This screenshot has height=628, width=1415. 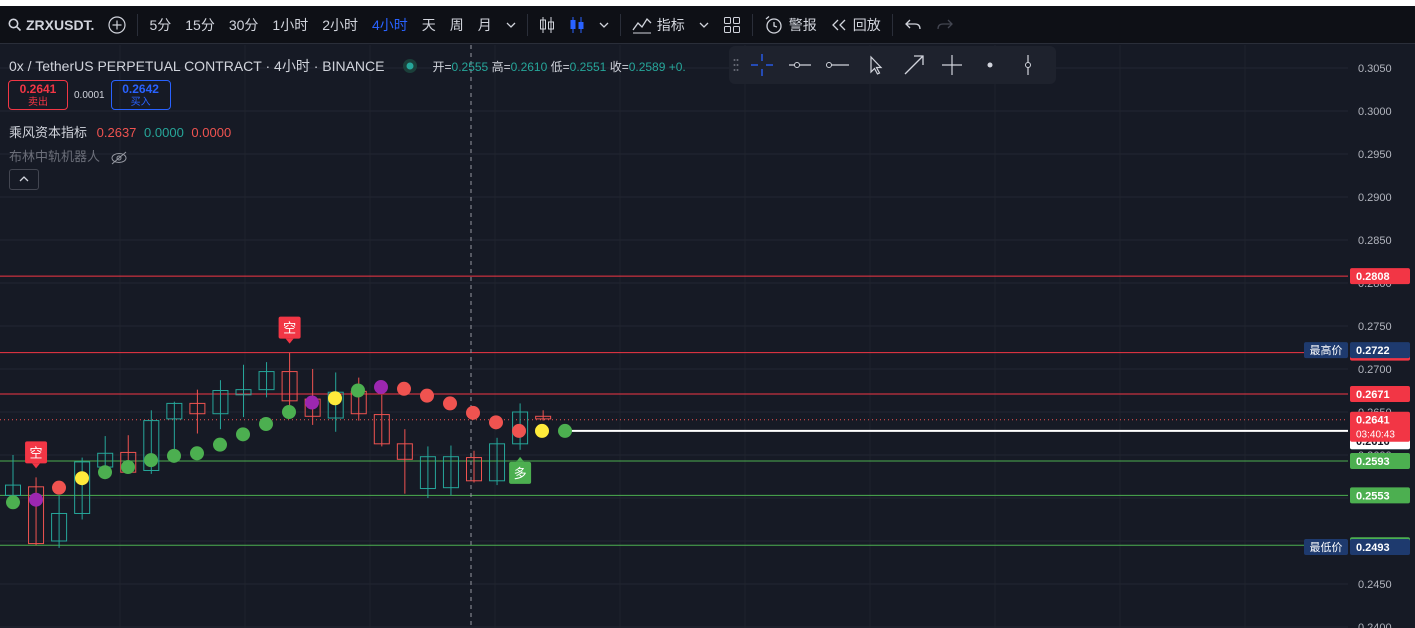 What do you see at coordinates (60, 24) in the screenshot?
I see `symbol-label: ZRXUSDT.` at bounding box center [60, 24].